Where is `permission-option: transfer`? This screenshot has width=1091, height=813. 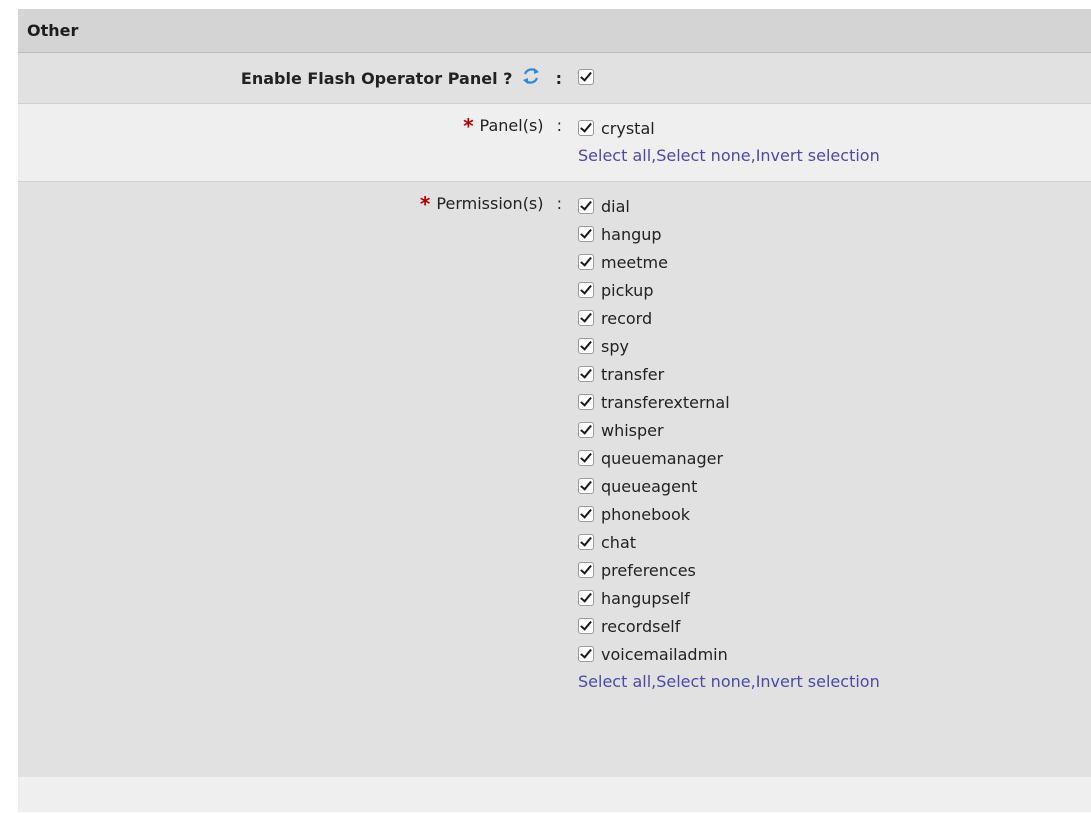 permission-option: transfer is located at coordinates (834, 374).